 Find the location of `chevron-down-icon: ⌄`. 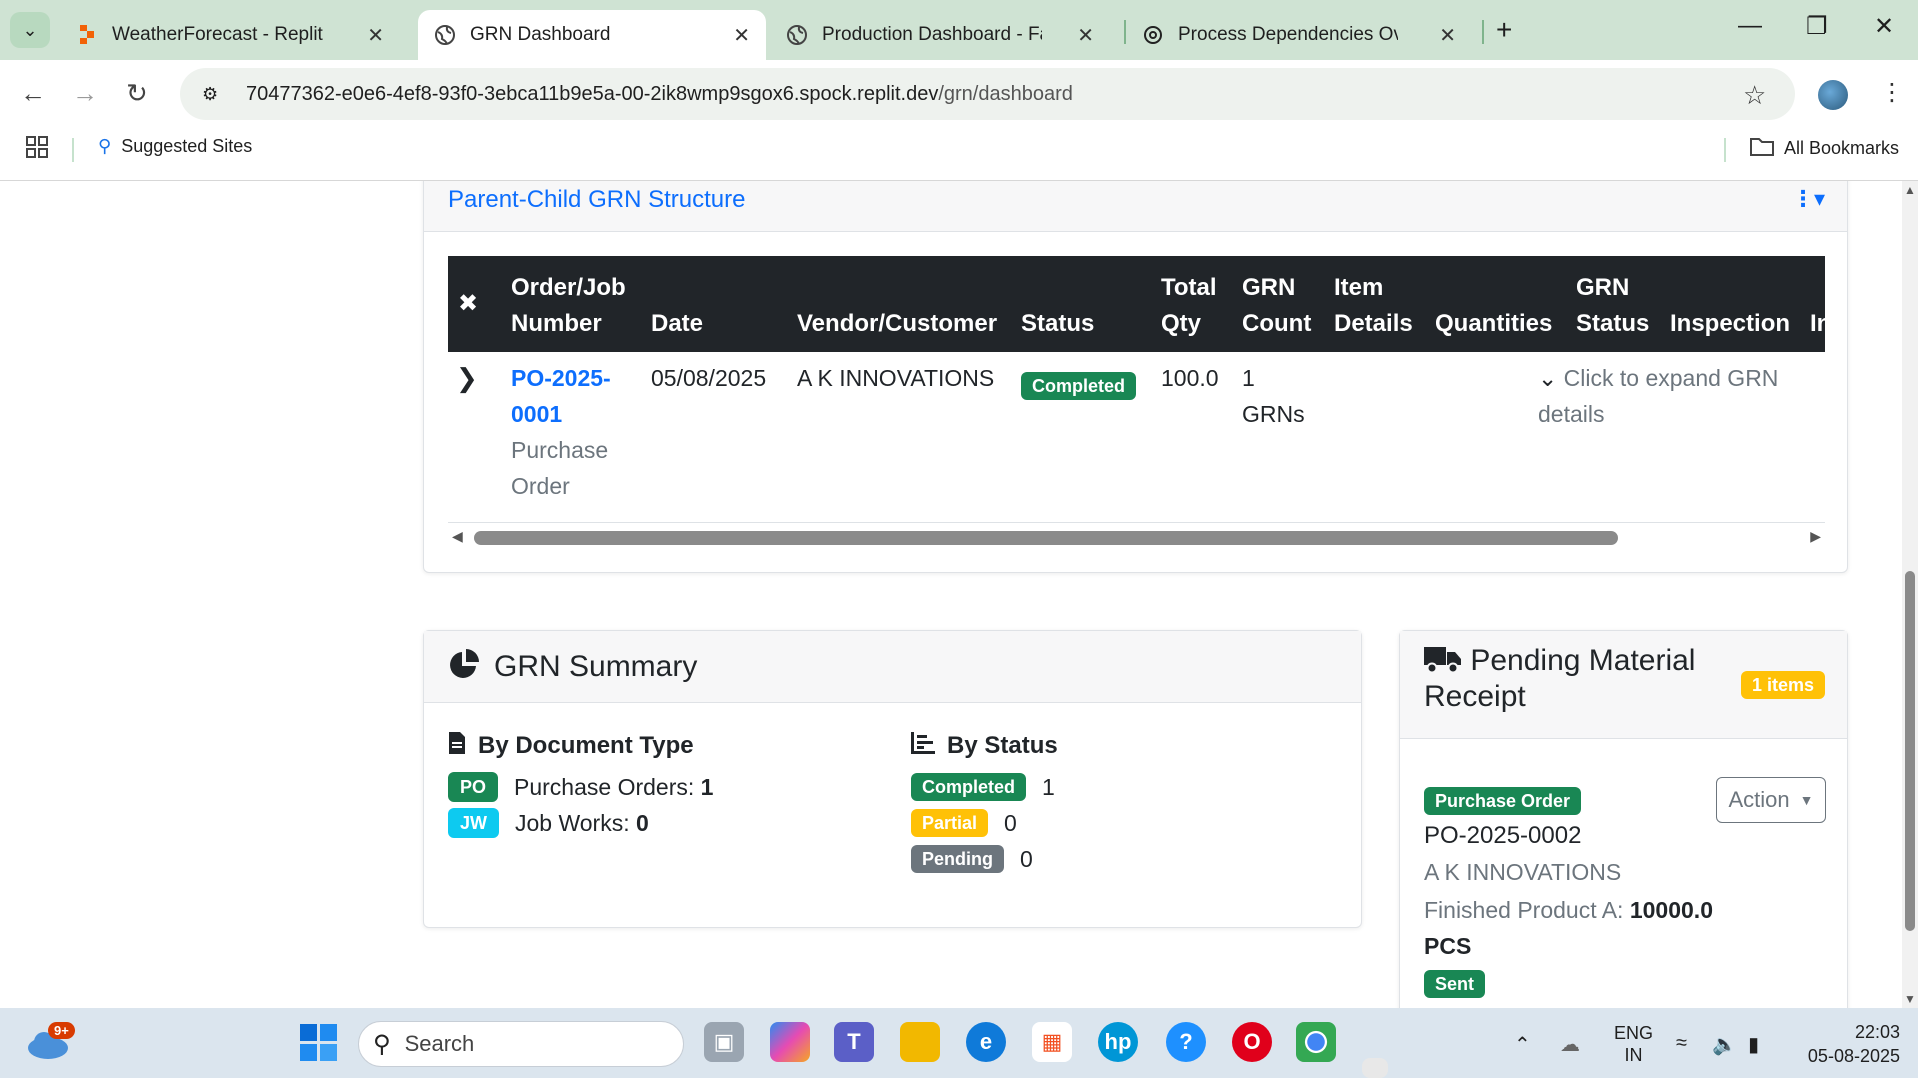

chevron-down-icon: ⌄ is located at coordinates (1548, 378).